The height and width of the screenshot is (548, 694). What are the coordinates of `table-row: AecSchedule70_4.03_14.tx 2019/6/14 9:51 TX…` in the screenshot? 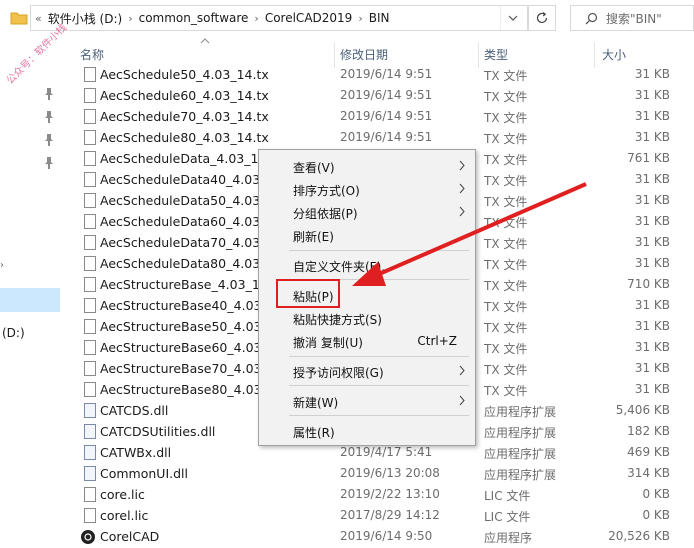 It's located at (378, 116).